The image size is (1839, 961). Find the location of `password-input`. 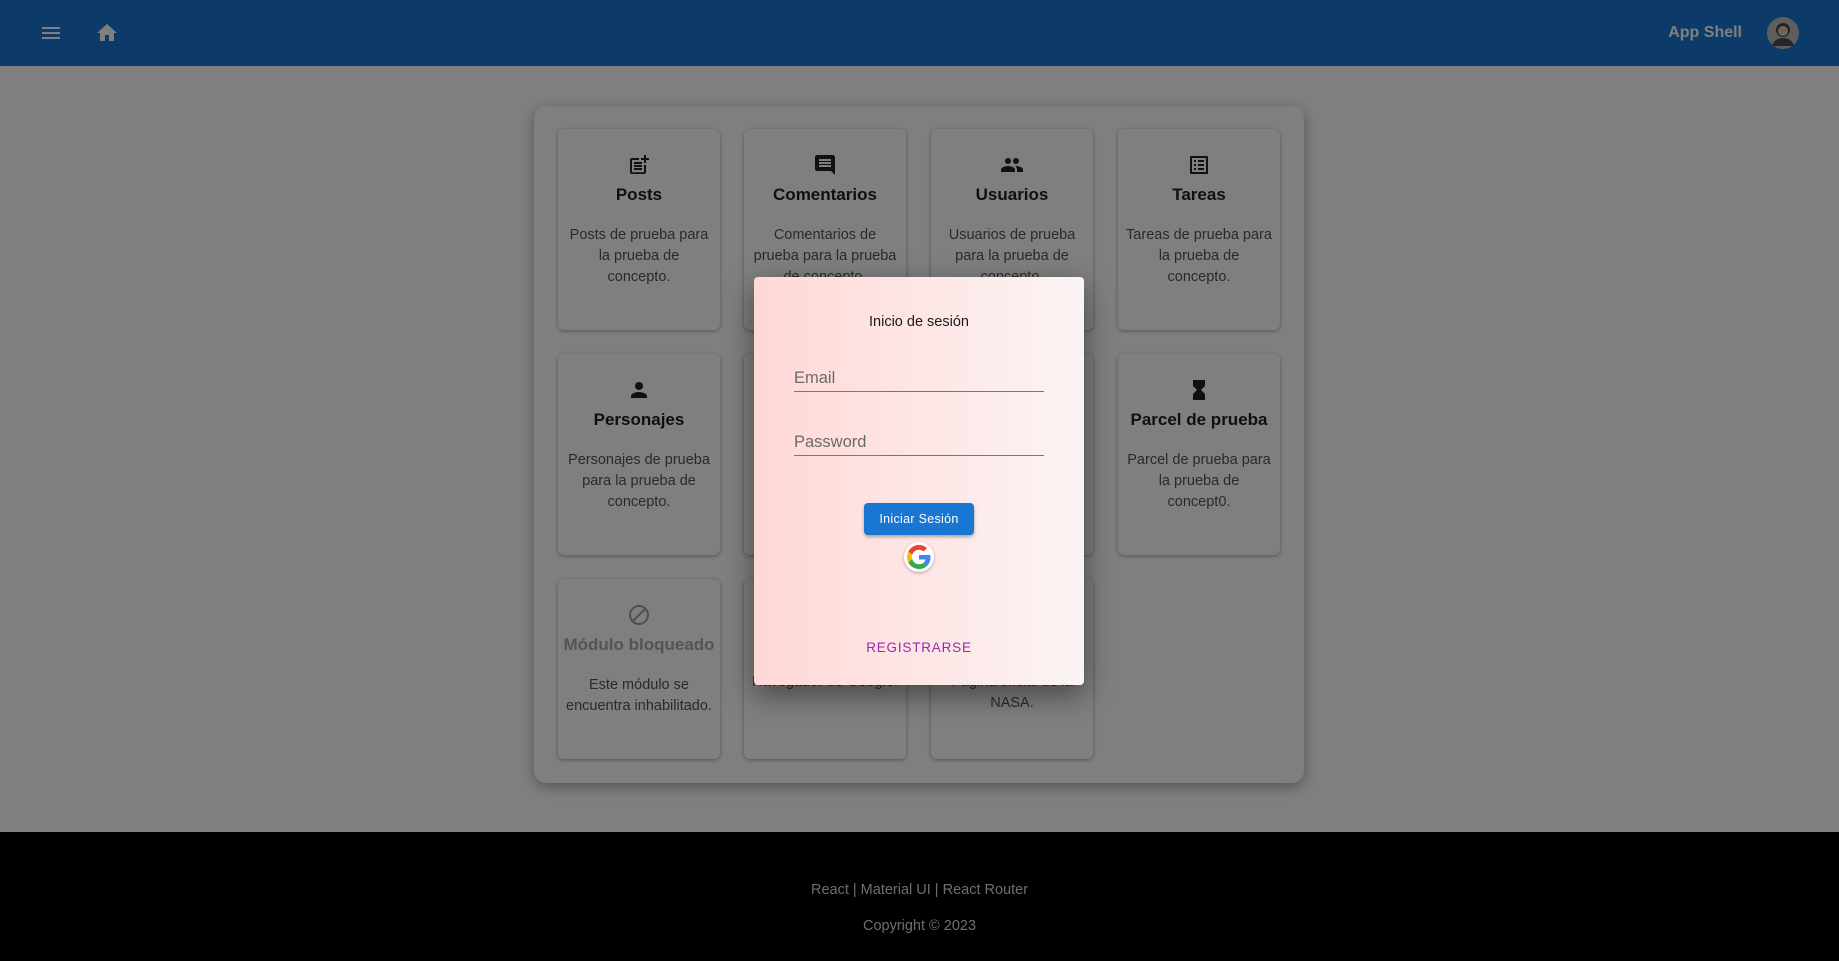

password-input is located at coordinates (919, 438).